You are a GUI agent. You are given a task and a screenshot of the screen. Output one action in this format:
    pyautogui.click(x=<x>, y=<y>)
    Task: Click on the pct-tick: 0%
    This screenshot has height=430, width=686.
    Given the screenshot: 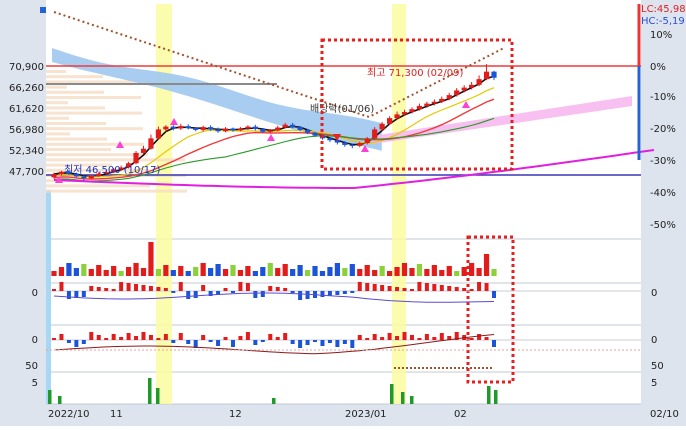 What is the action you would take?
    pyautogui.click(x=658, y=67)
    